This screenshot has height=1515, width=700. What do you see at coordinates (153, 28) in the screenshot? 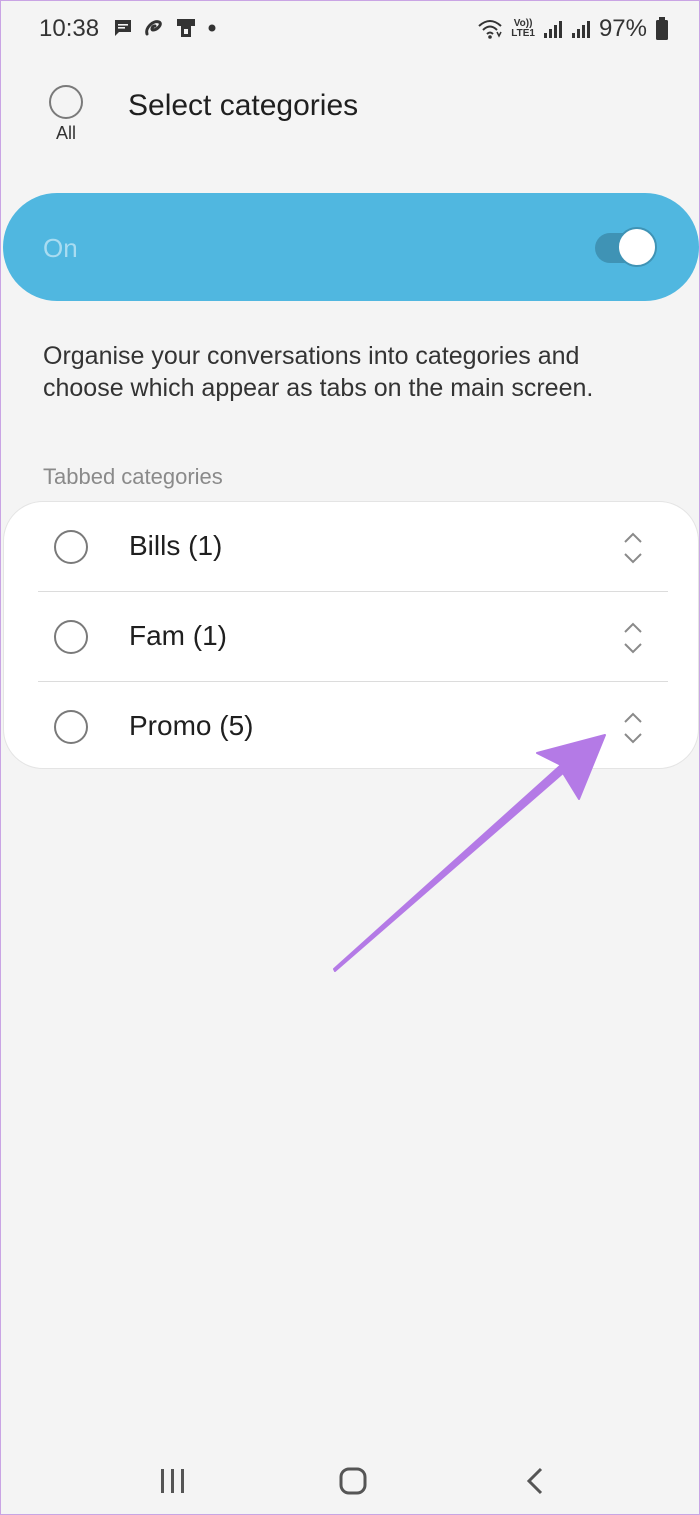
I see `airtel-icon` at bounding box center [153, 28].